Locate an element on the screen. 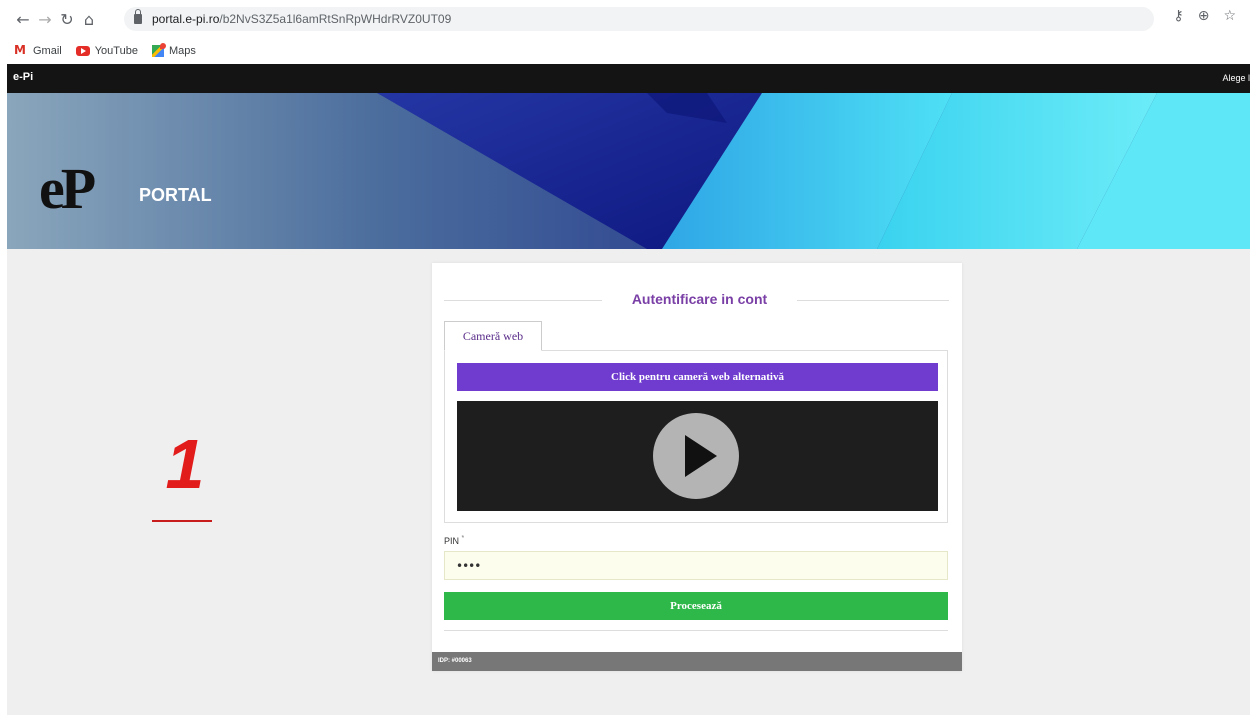 Image resolution: width=1250 pixels, height=715 pixels. forward-arrow-icon: → is located at coordinates (45, 19).